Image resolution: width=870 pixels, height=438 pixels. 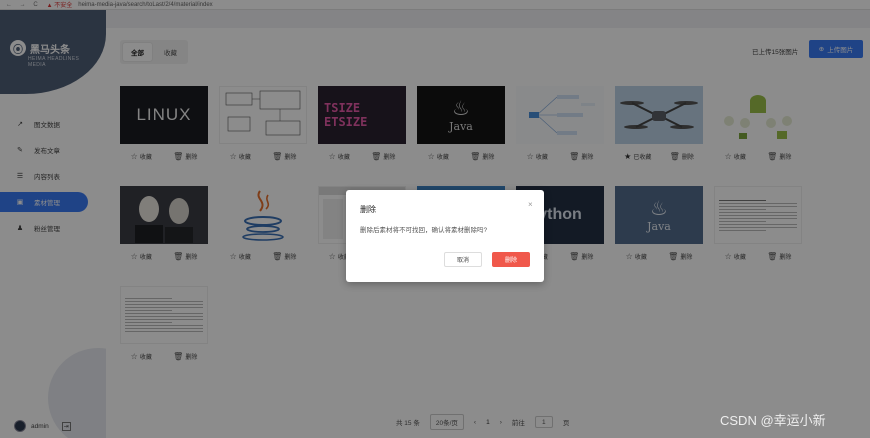 I want to click on dialog-message: 删除后素材将不可找回，确认将素材删除吗?, so click(x=424, y=230).